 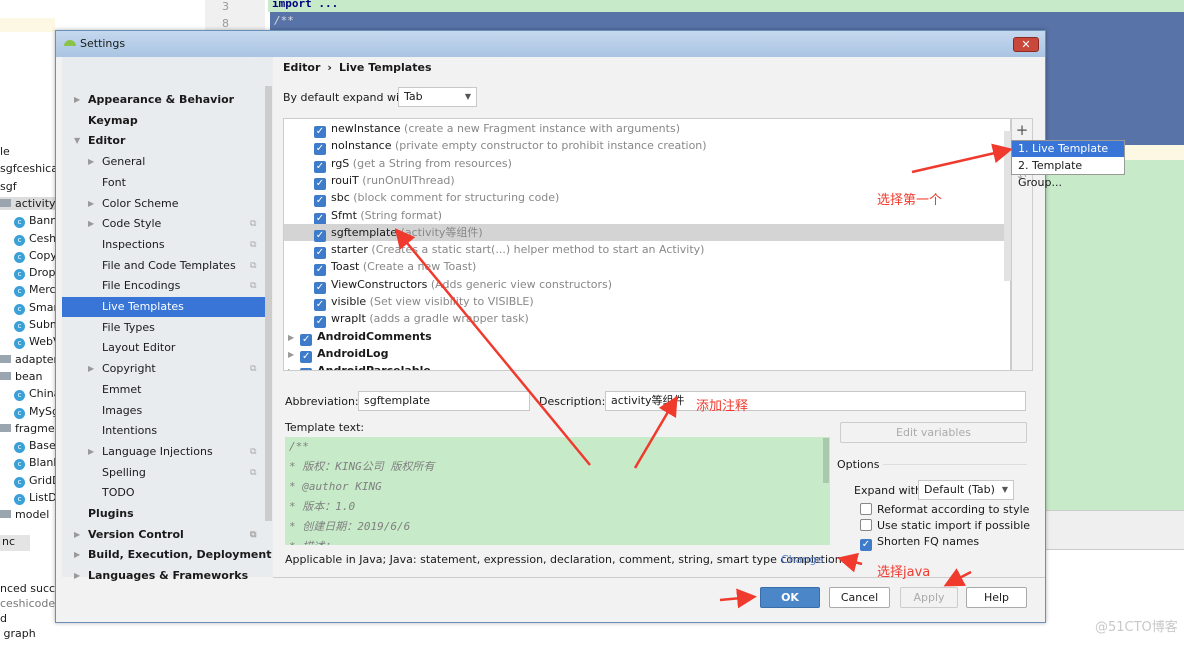 What do you see at coordinates (1136, 627) in the screenshot?
I see `watermark: @51CTO博客` at bounding box center [1136, 627].